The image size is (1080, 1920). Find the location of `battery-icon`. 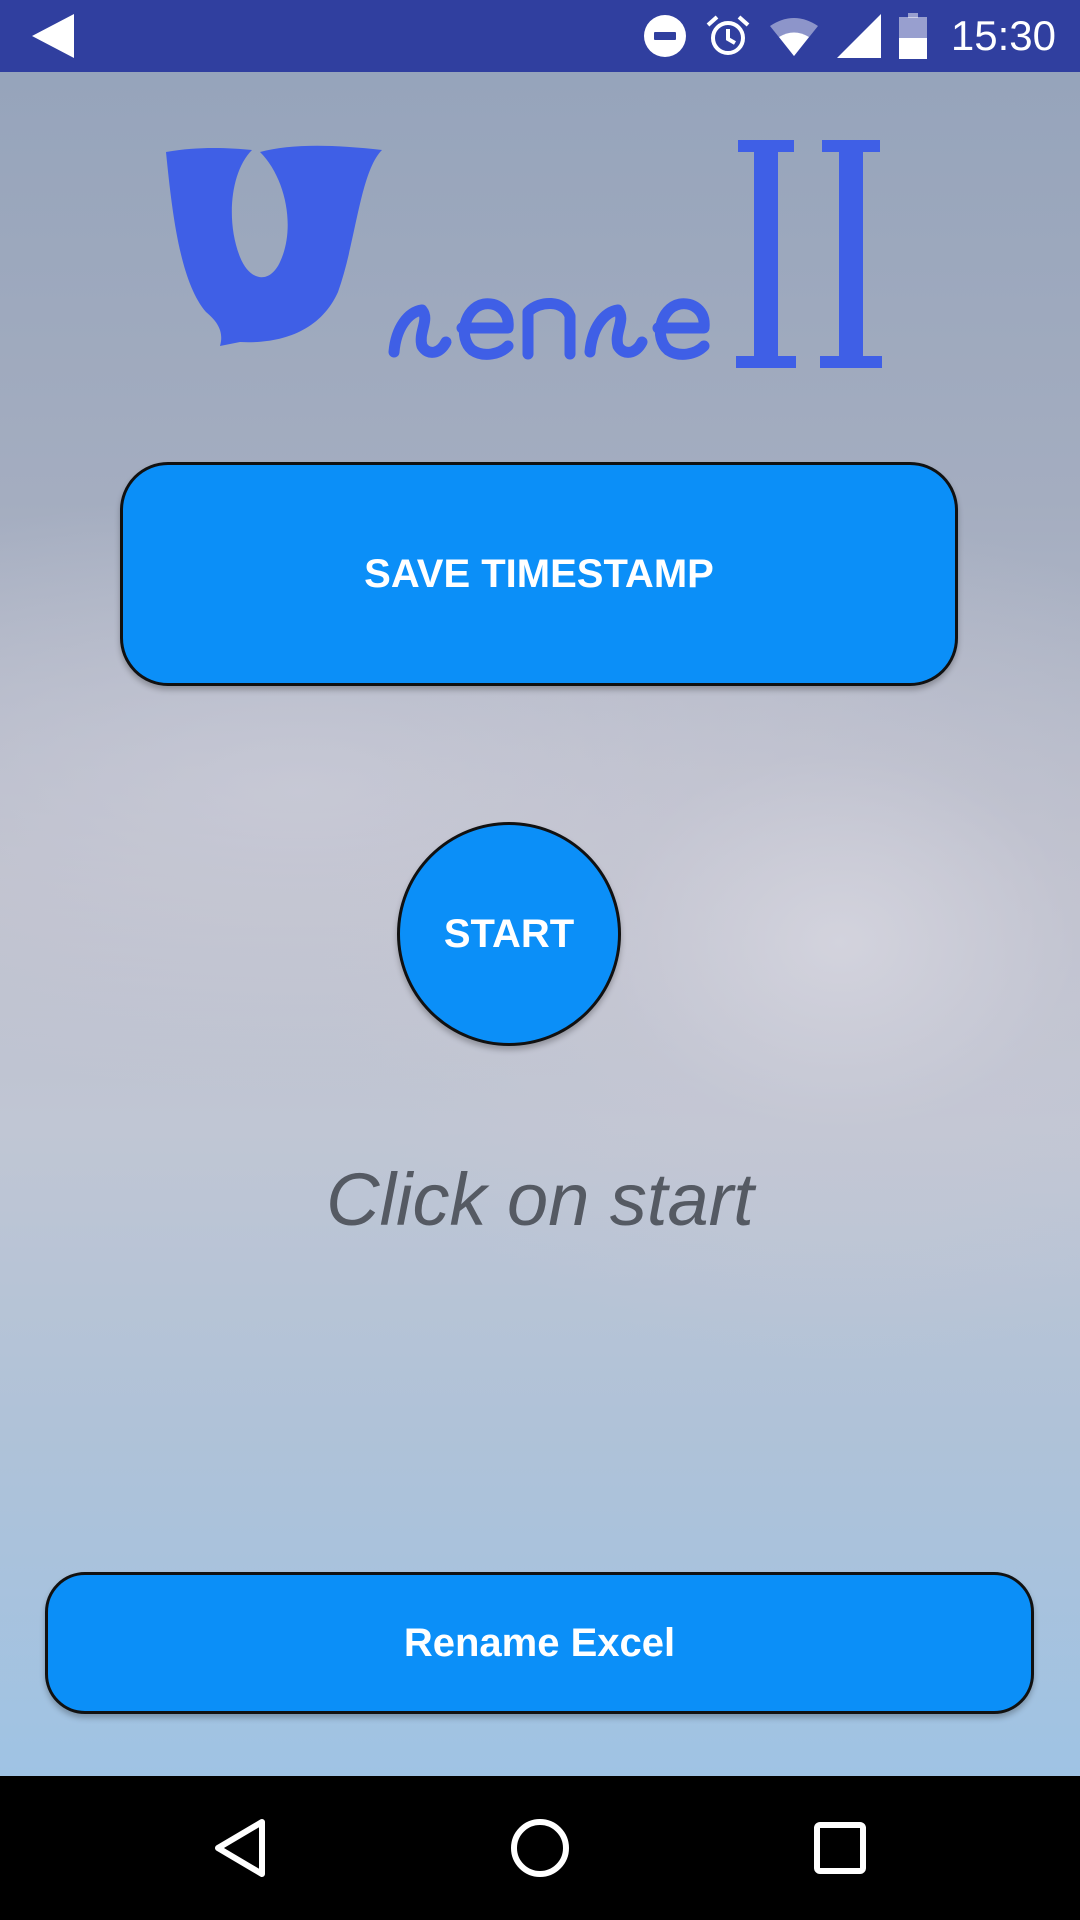

battery-icon is located at coordinates (912, 36).